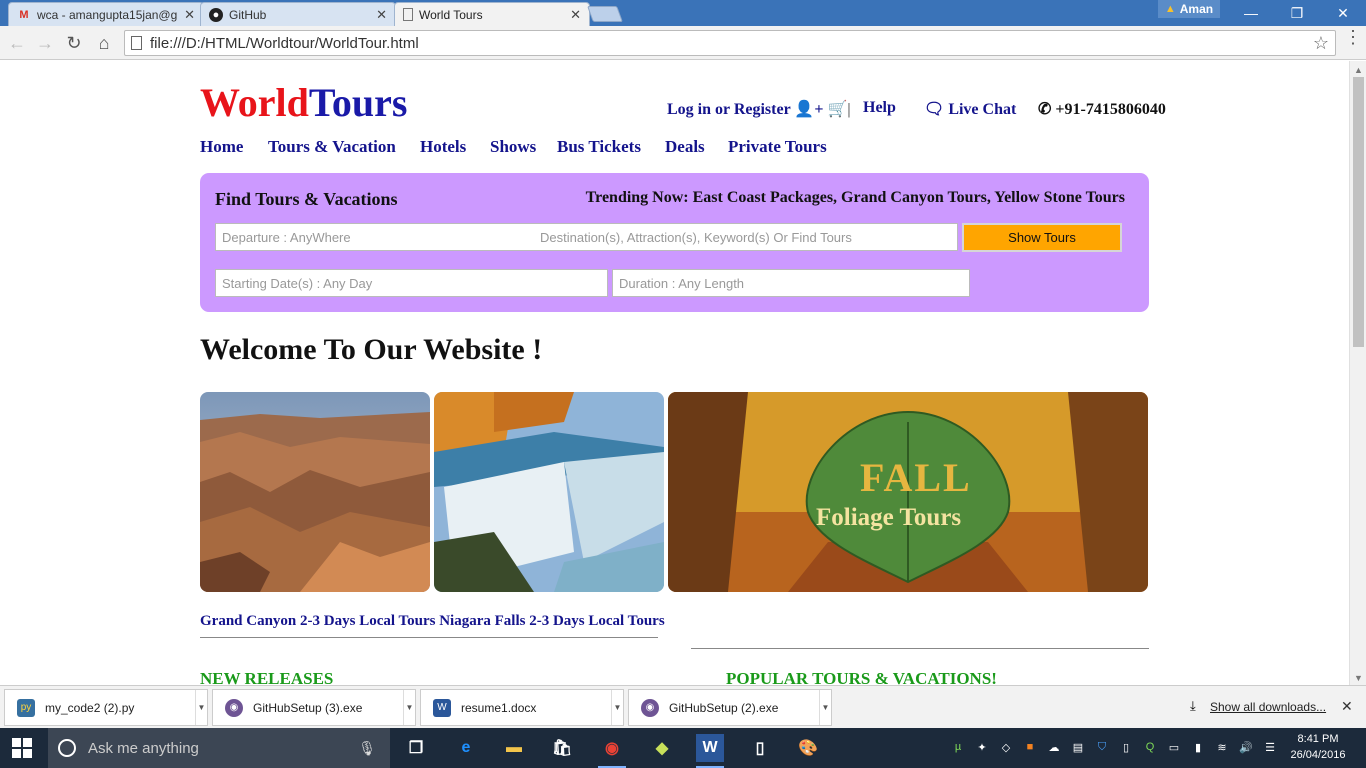 The height and width of the screenshot is (768, 1366). I want to click on tab-gmail: M wca - amangupta15jan@g ✕, so click(106, 14).